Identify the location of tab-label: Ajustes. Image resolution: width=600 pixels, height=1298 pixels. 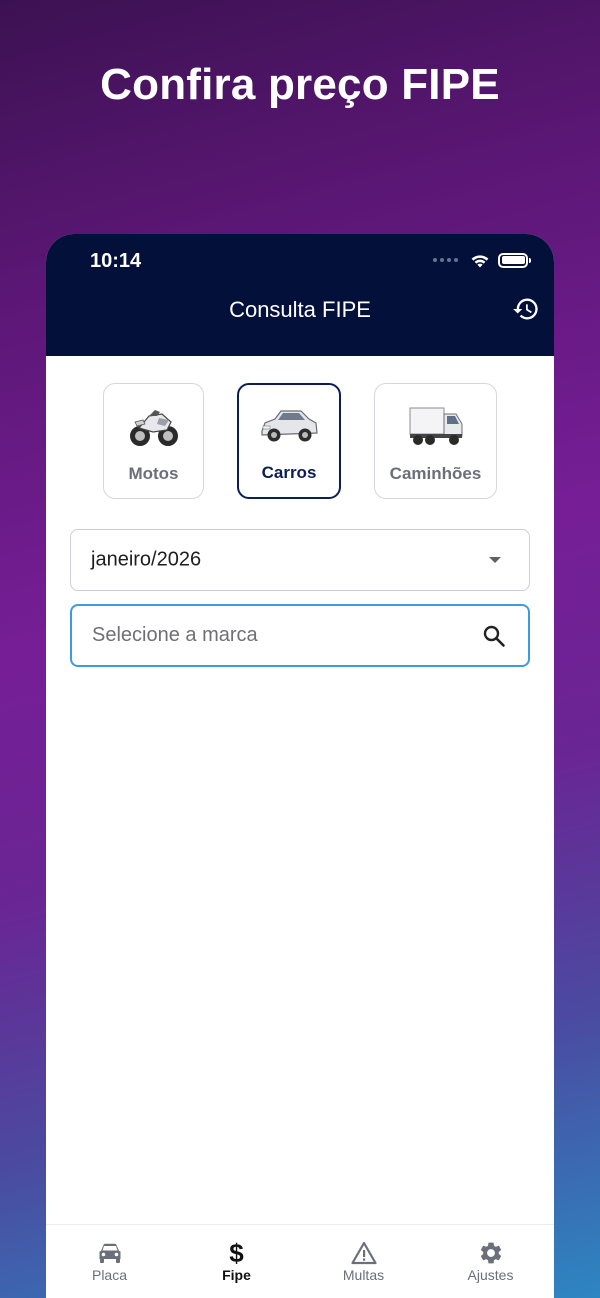
(490, 1275).